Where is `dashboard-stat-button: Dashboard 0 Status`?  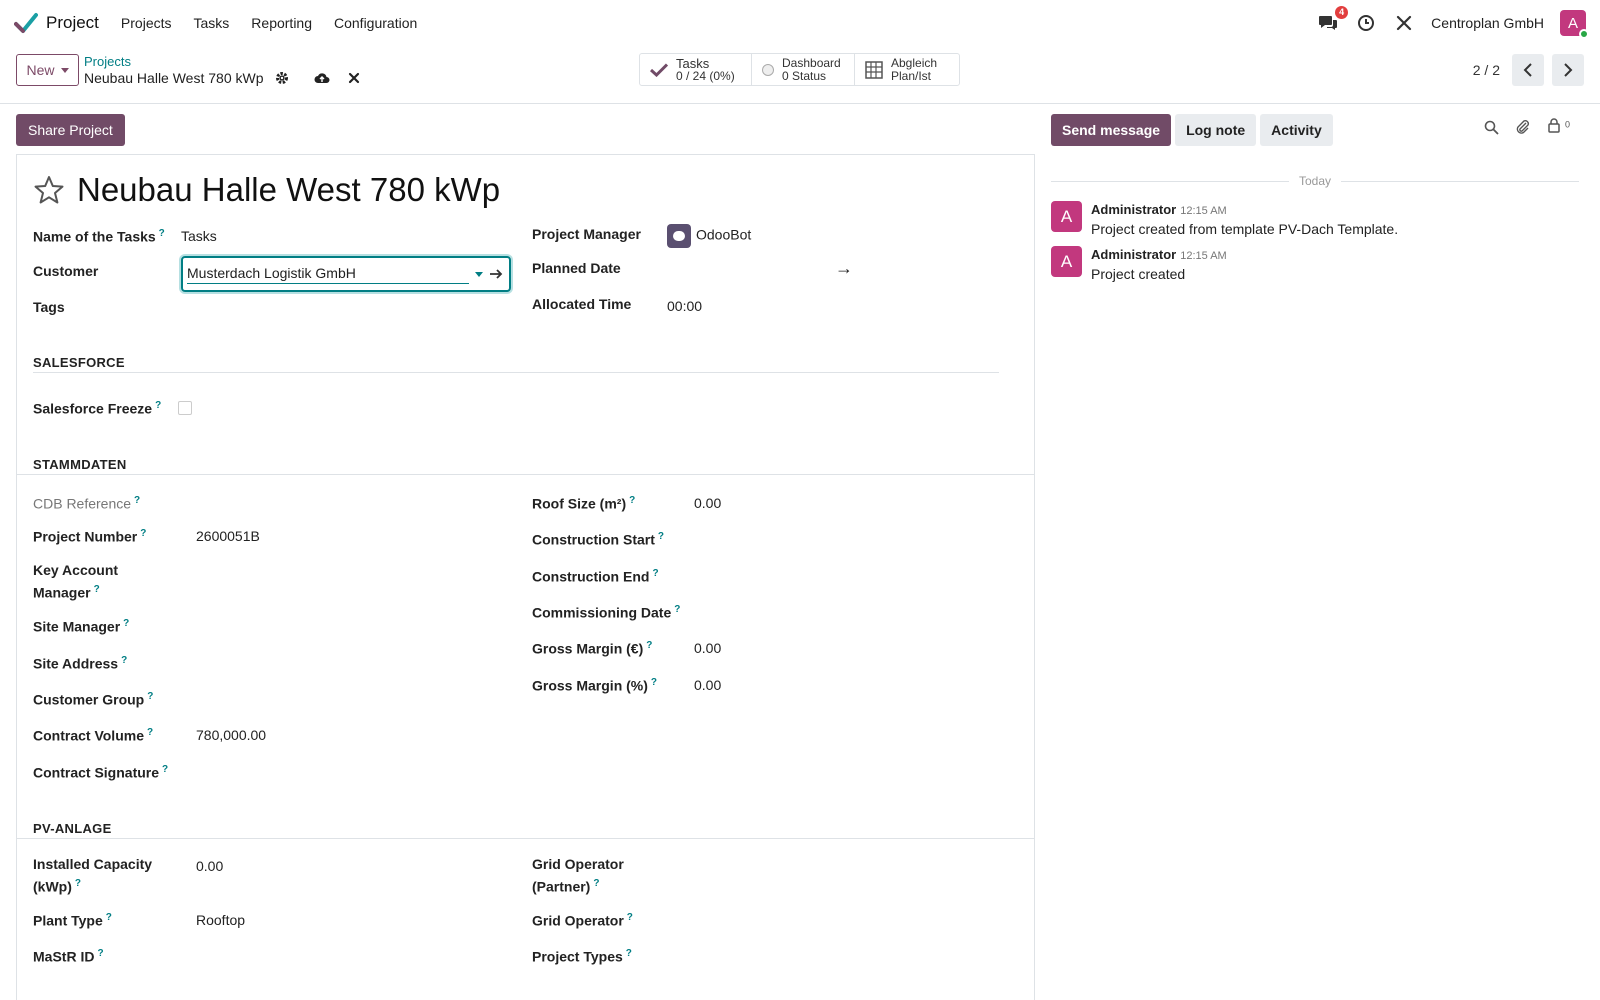 dashboard-stat-button: Dashboard 0 Status is located at coordinates (803, 69).